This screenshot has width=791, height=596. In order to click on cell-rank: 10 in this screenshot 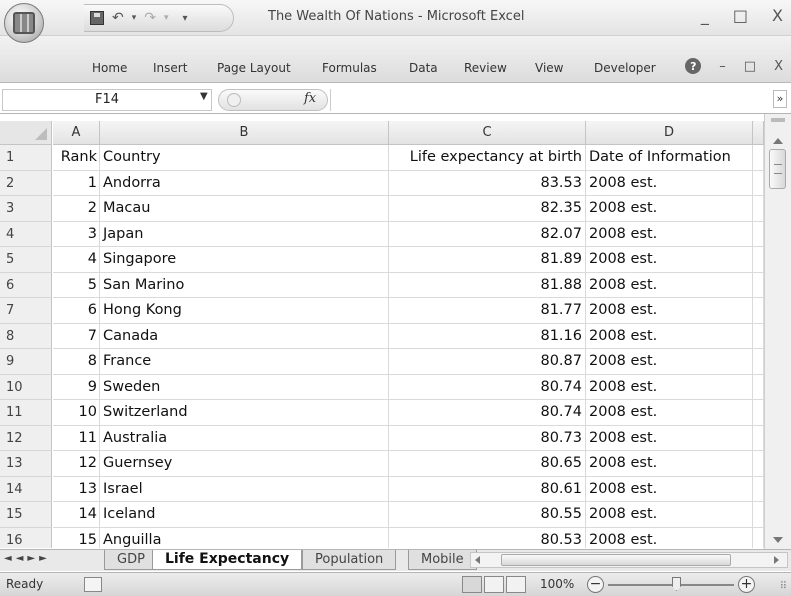, I will do `click(76, 413)`.